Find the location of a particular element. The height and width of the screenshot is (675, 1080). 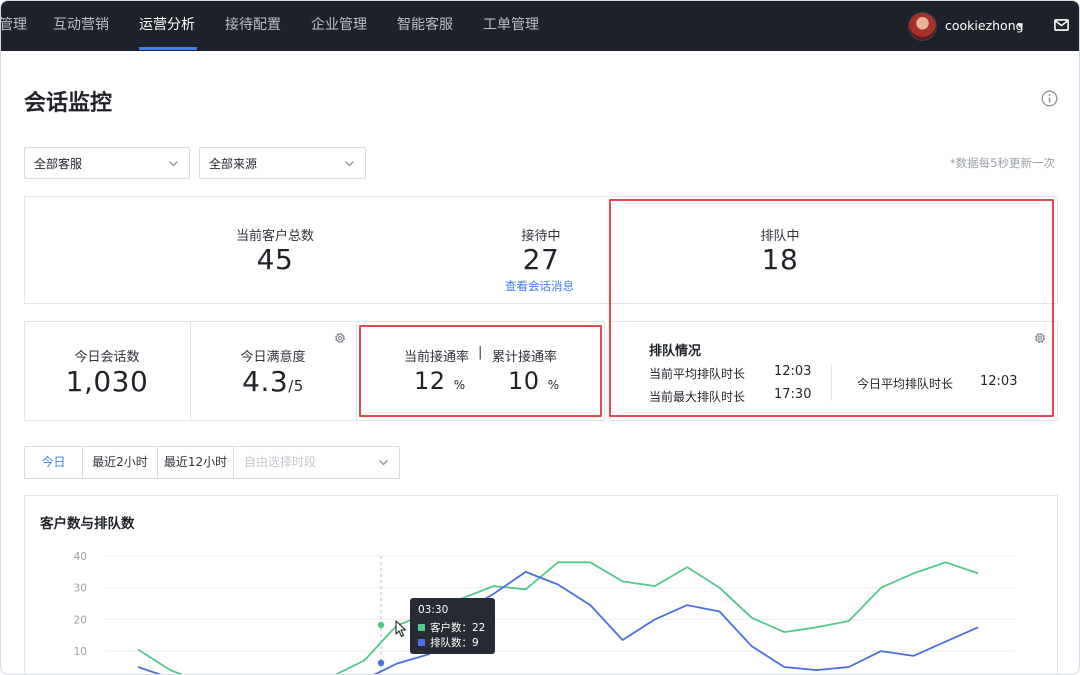

total-customers-value: 45 is located at coordinates (275, 259).